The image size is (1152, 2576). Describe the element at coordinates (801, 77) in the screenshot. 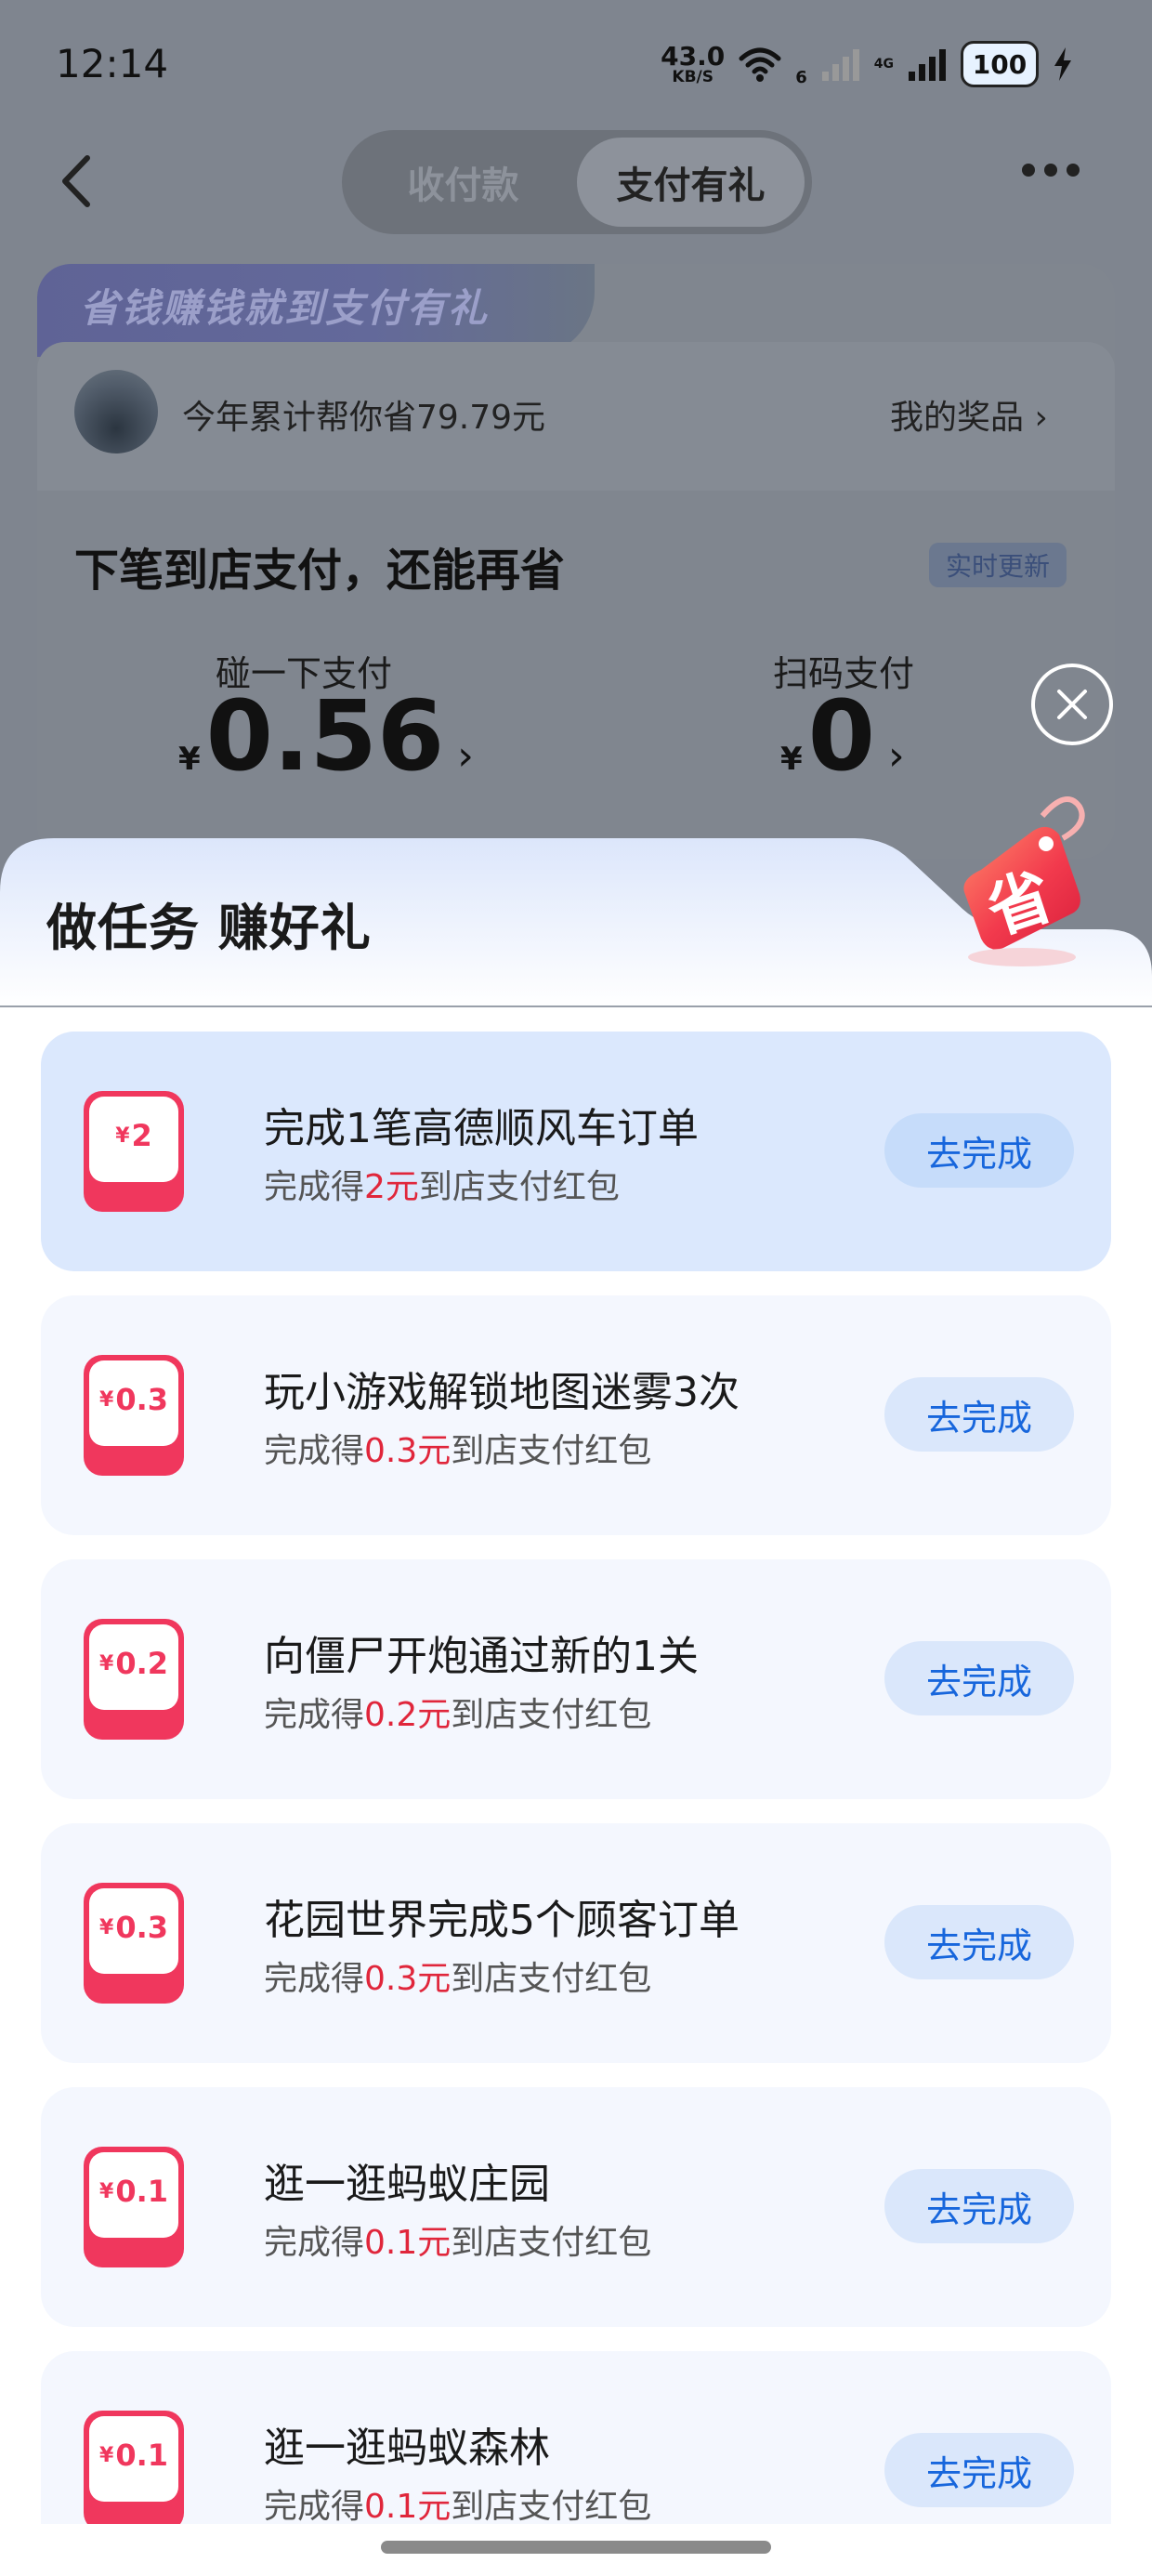

I see `sim-slot-label: 6` at that location.